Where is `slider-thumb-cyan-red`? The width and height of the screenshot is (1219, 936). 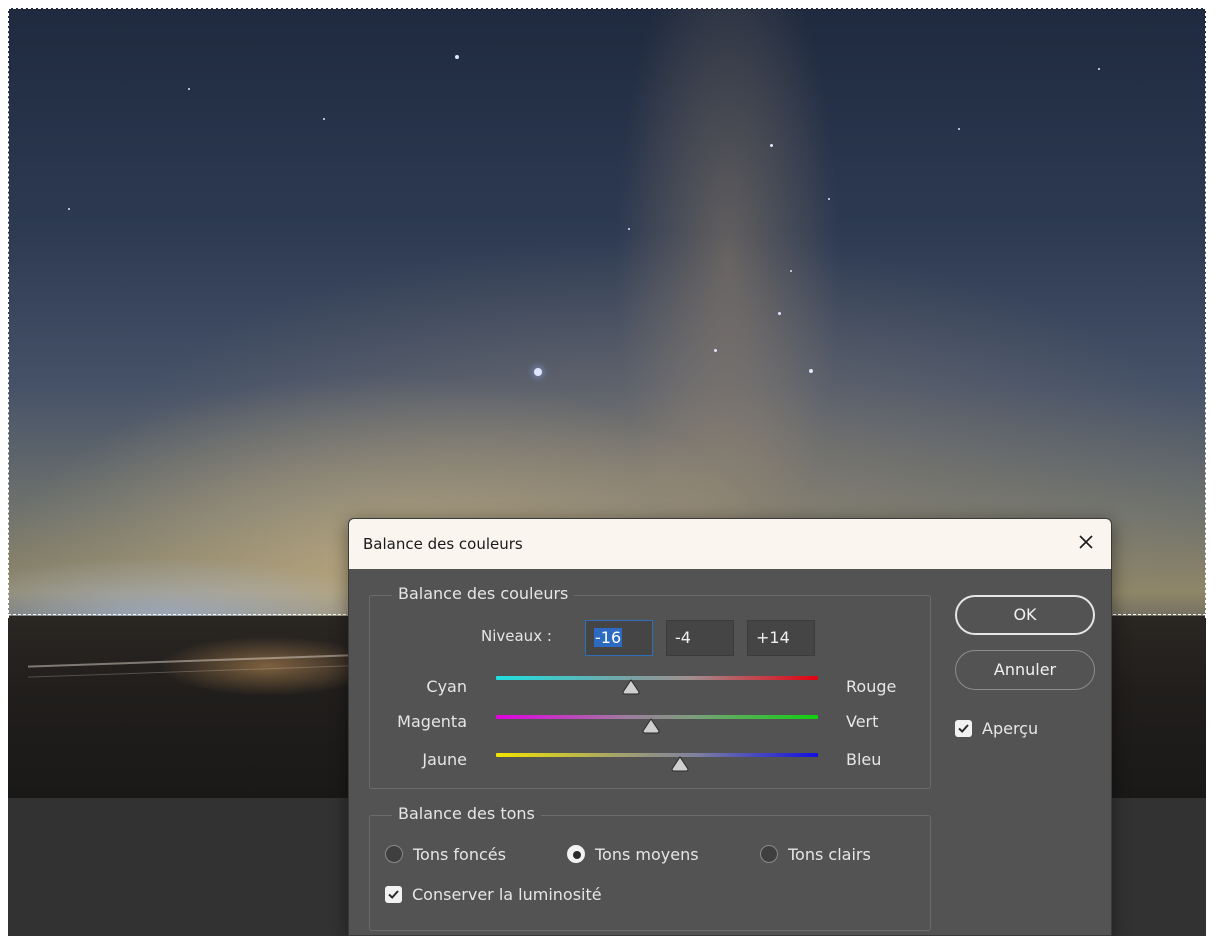
slider-thumb-cyan-red is located at coordinates (631, 687).